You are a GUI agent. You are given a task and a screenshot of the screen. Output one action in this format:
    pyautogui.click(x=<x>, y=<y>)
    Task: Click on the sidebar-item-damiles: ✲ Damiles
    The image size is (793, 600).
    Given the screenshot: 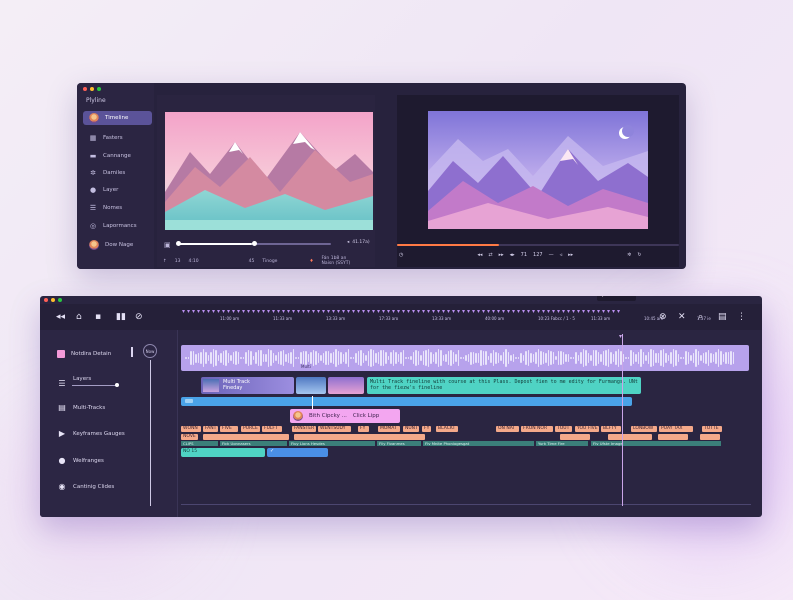 What is the action you would take?
    pyautogui.click(x=117, y=173)
    